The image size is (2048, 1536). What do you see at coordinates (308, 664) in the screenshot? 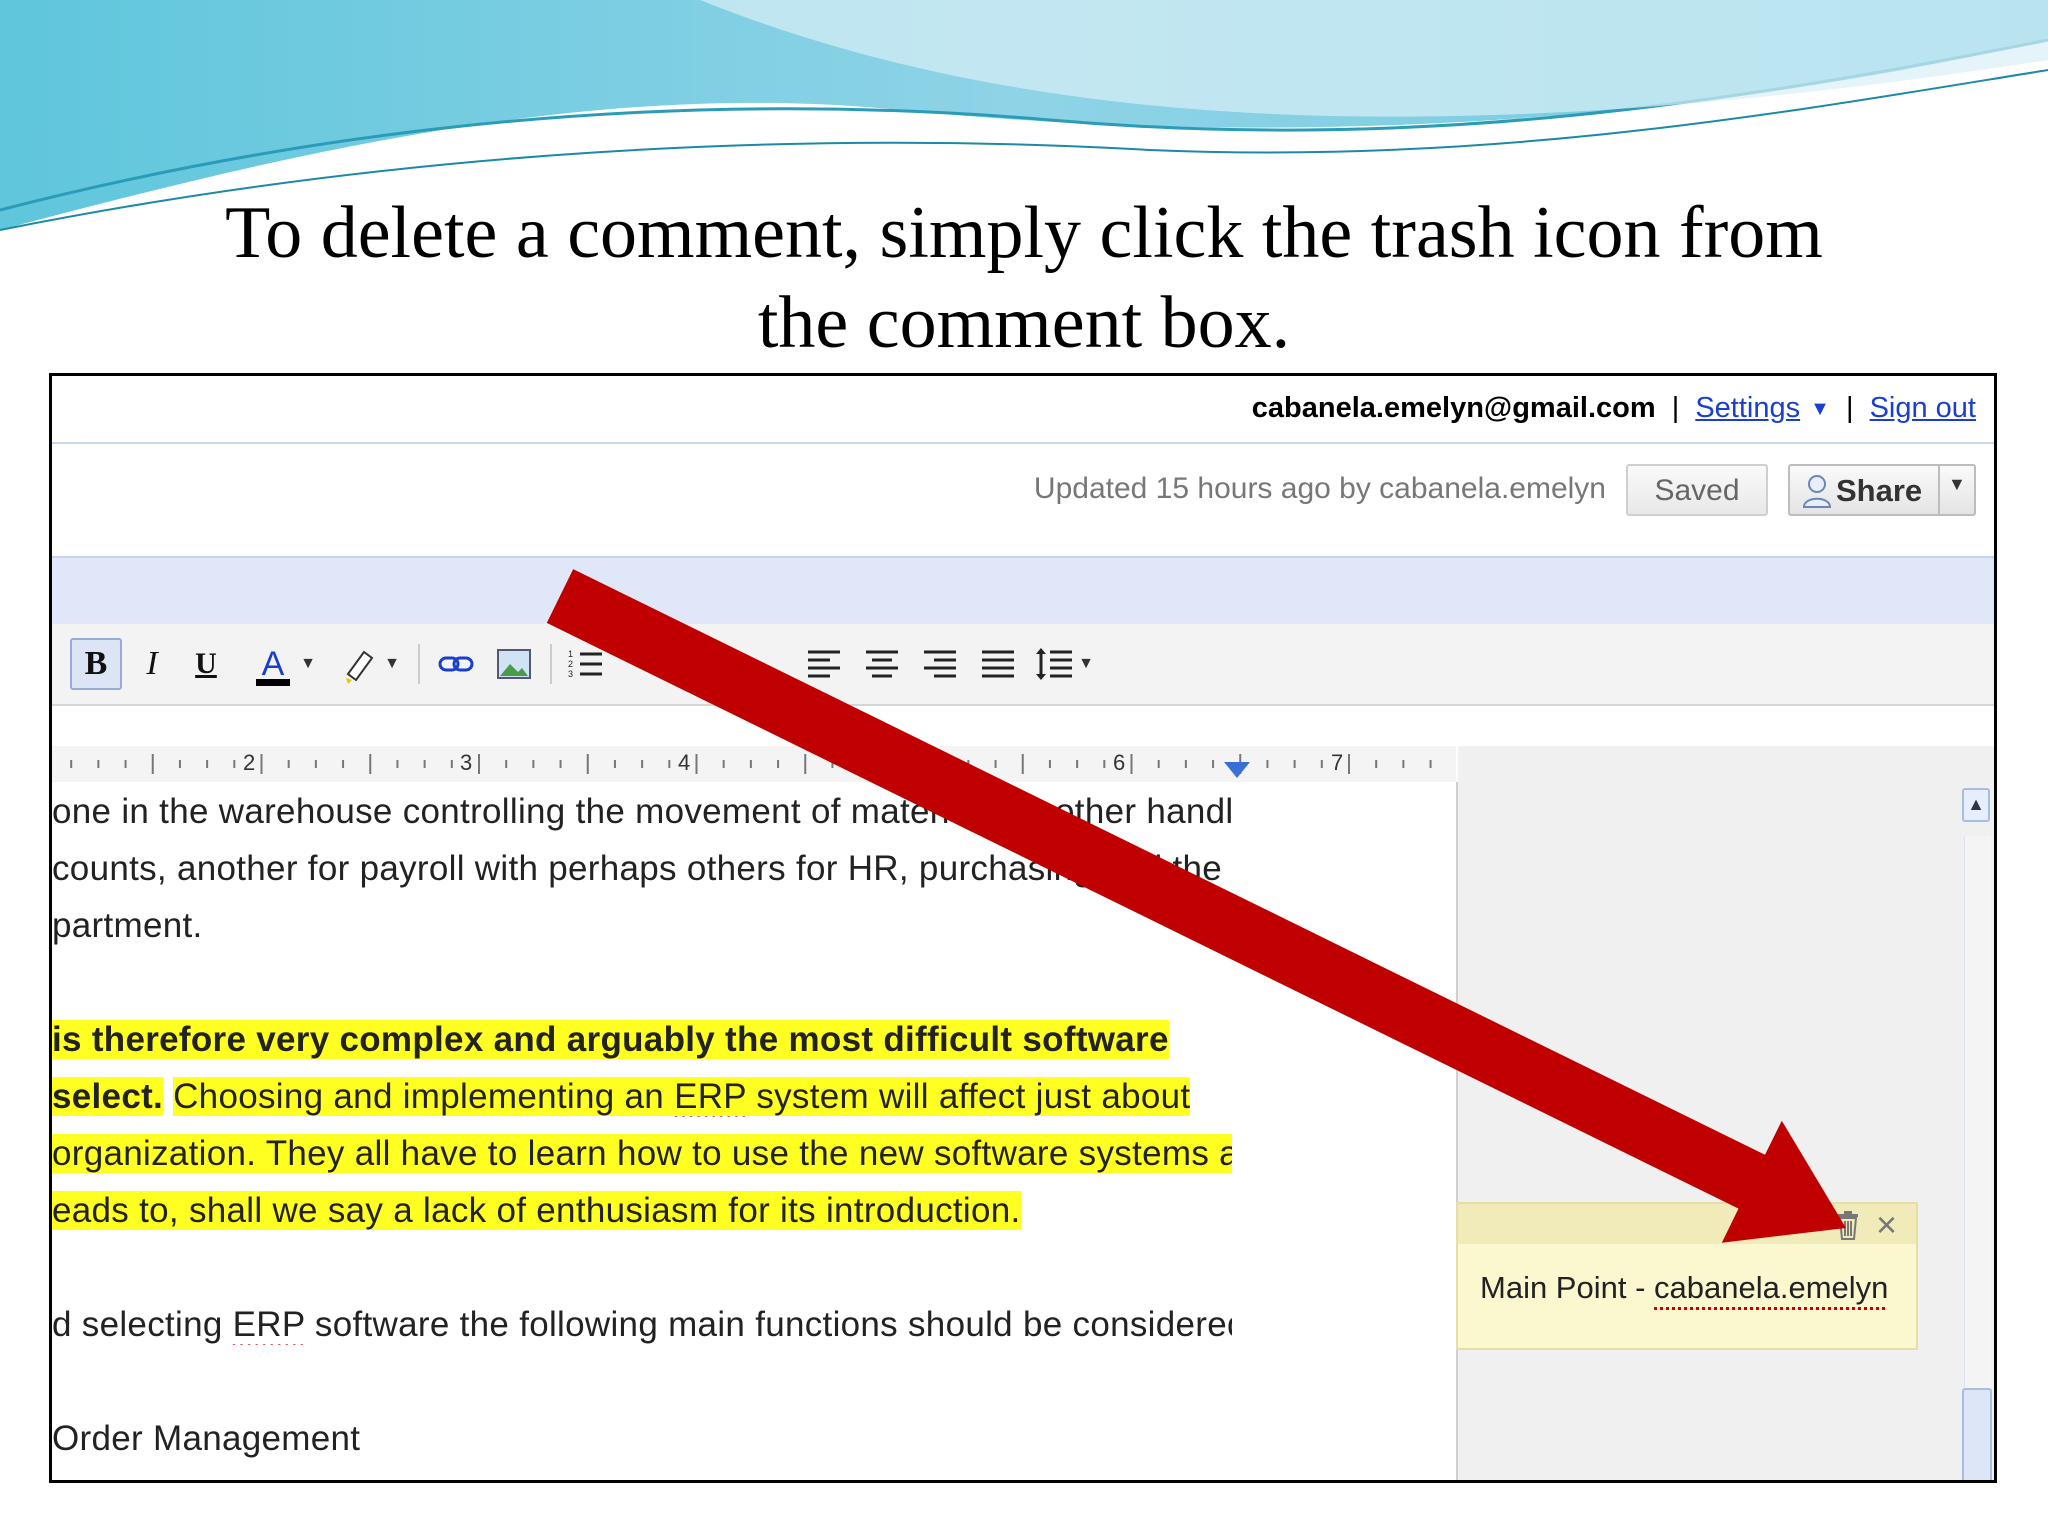
I see `text-color-dropdown-icon: ▼` at bounding box center [308, 664].